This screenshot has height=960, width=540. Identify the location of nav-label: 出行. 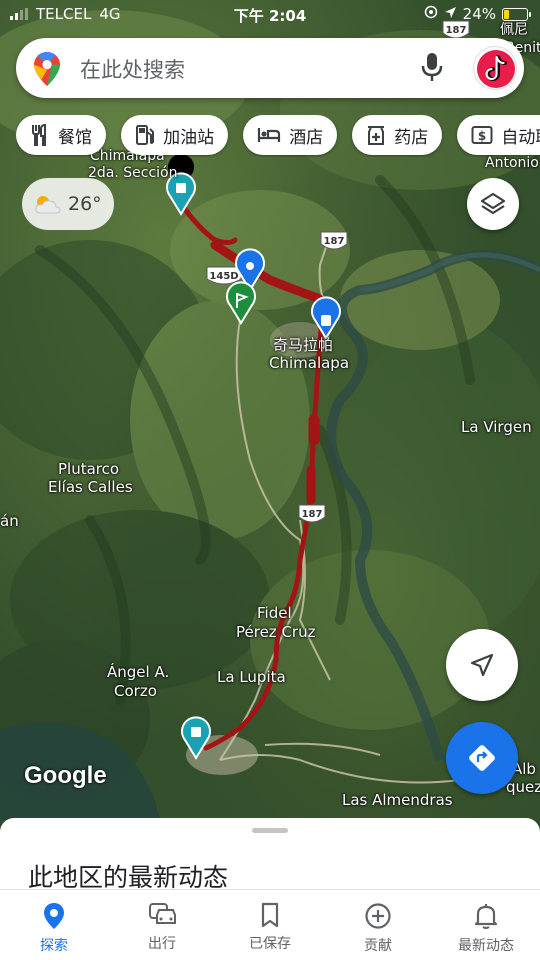
(162, 944).